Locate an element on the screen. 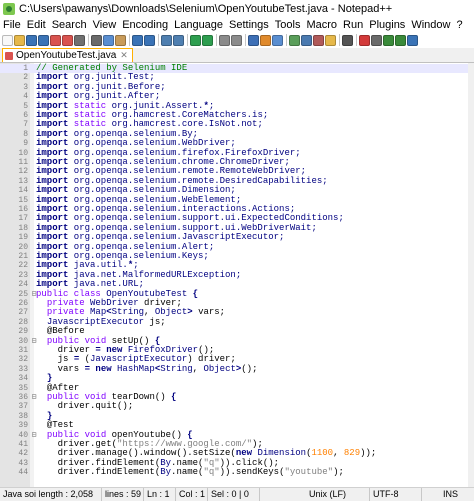 This screenshot has width=474, height=501. vertical-scrollbar is located at coordinates (471, 275).